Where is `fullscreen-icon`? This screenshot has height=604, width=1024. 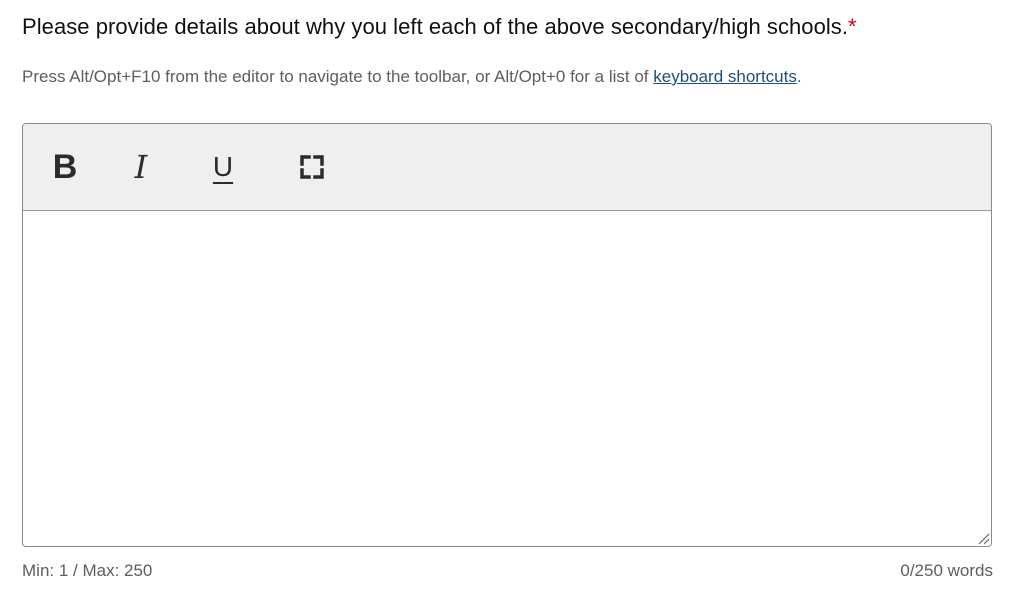
fullscreen-icon is located at coordinates (312, 167).